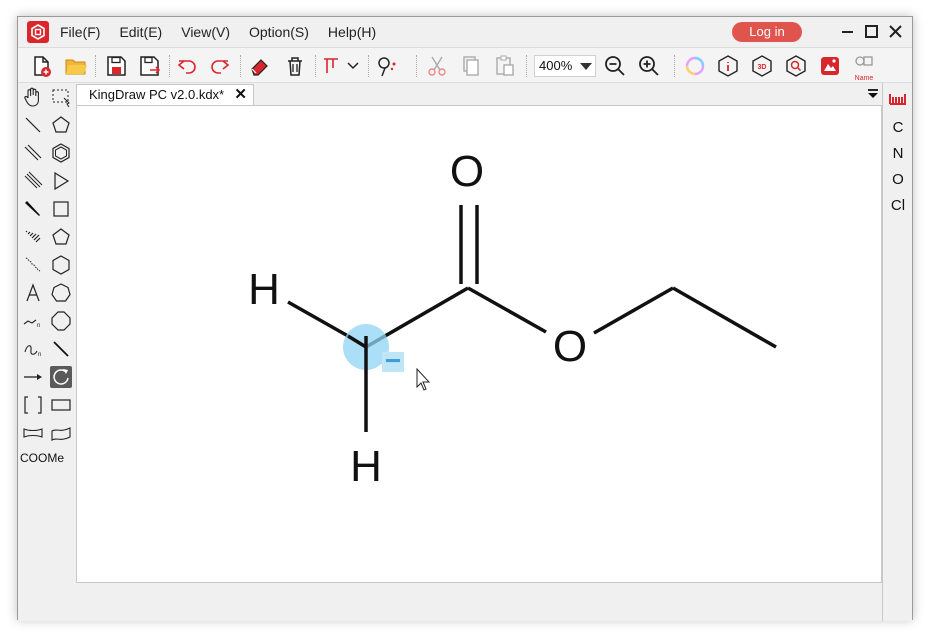  What do you see at coordinates (279, 32) in the screenshot?
I see `menu-option: Option(S)` at bounding box center [279, 32].